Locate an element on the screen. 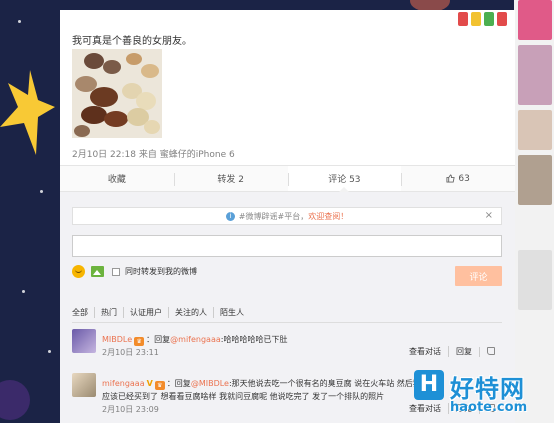  post-action-bar: 收藏 转发 2 评论 53 63 is located at coordinates (287, 178).